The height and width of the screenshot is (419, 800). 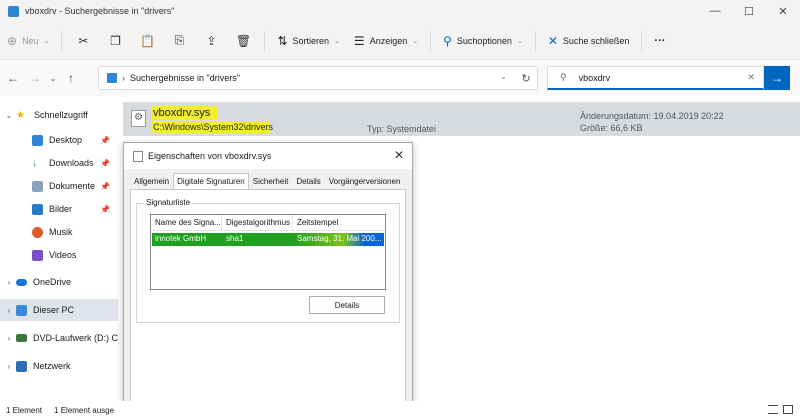 I want to click on refresh-icon: ↻, so click(x=526, y=78).